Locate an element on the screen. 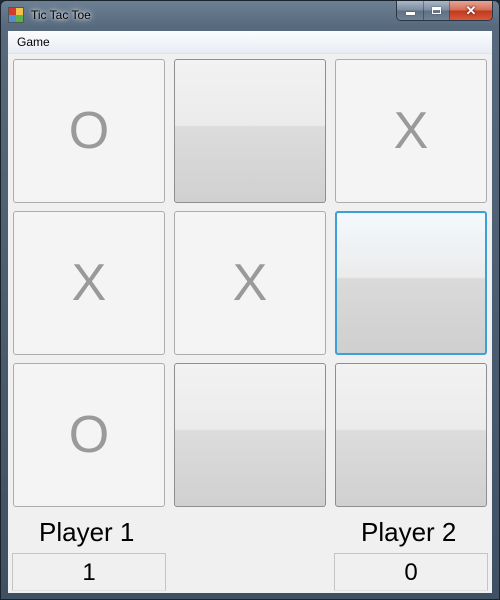  player2-label: Player 2 is located at coordinates (409, 532).